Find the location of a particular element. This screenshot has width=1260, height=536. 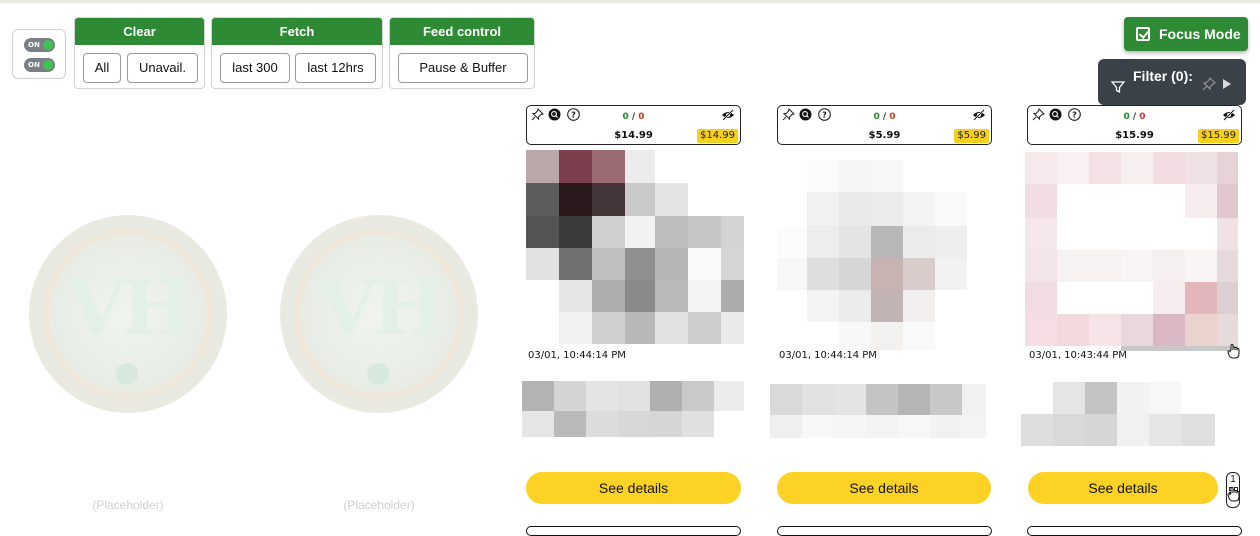

grid-count: 1 is located at coordinates (1233, 479).